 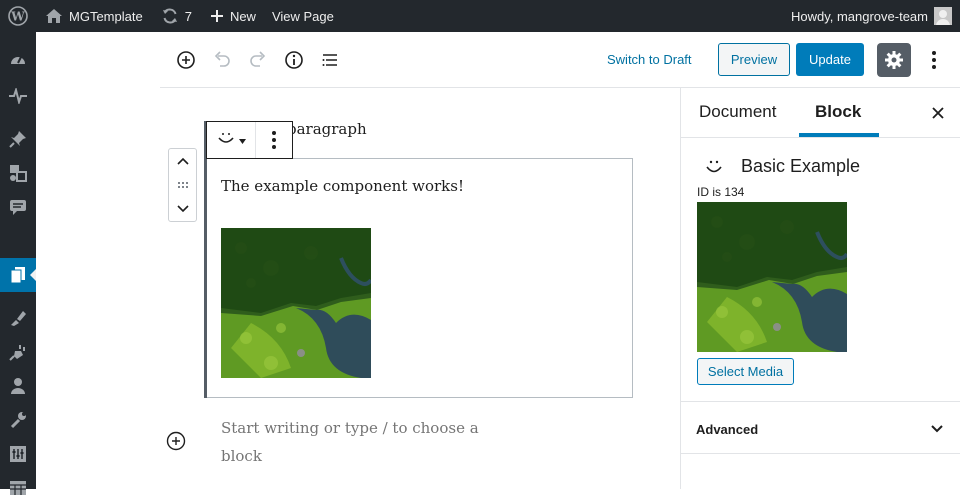 What do you see at coordinates (18, 352) in the screenshot?
I see `plugins-icon` at bounding box center [18, 352].